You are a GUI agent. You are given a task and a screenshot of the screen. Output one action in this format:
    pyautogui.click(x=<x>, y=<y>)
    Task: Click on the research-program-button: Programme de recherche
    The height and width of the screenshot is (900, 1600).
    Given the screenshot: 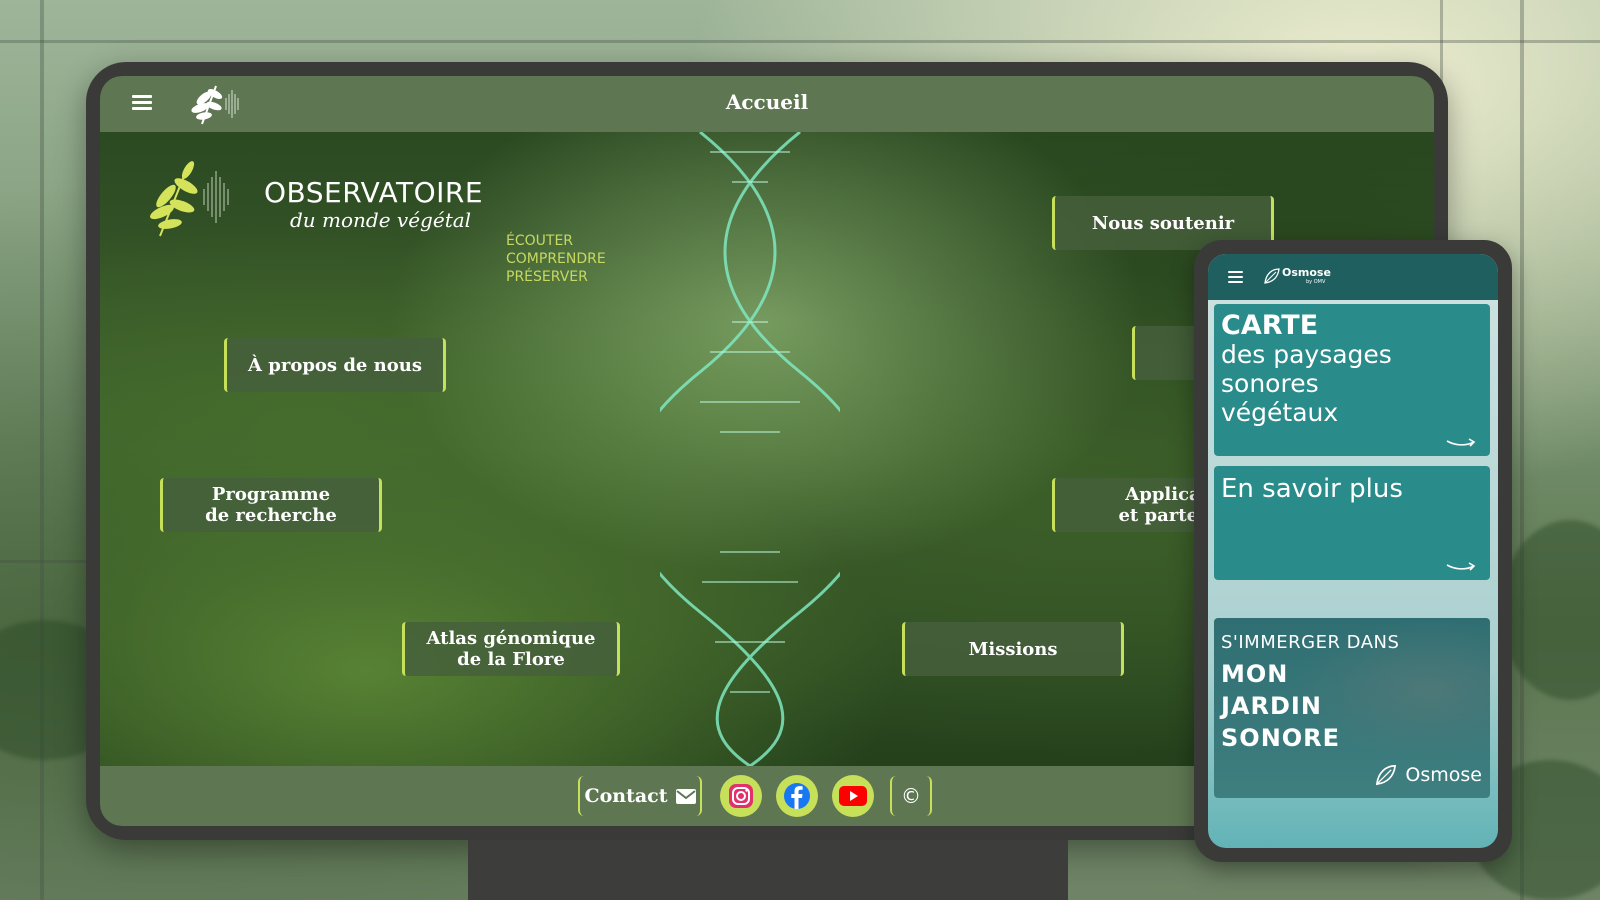 What is the action you would take?
    pyautogui.click(x=271, y=505)
    